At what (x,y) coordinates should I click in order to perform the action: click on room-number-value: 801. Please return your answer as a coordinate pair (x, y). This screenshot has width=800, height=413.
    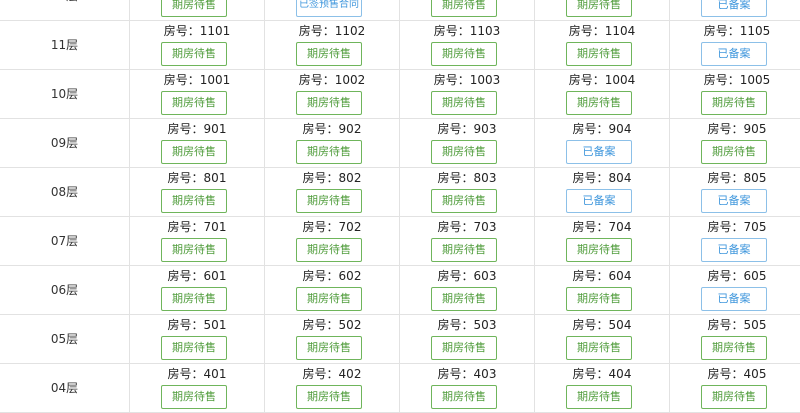
    Looking at the image, I should click on (215, 178).